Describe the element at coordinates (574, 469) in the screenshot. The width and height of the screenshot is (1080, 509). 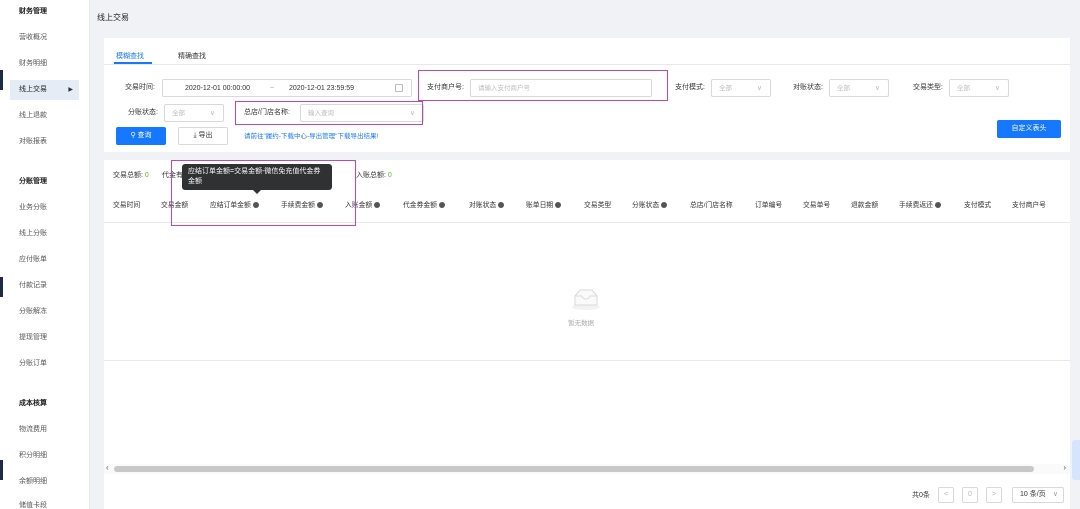
I see `scrollbar-thumb` at that location.